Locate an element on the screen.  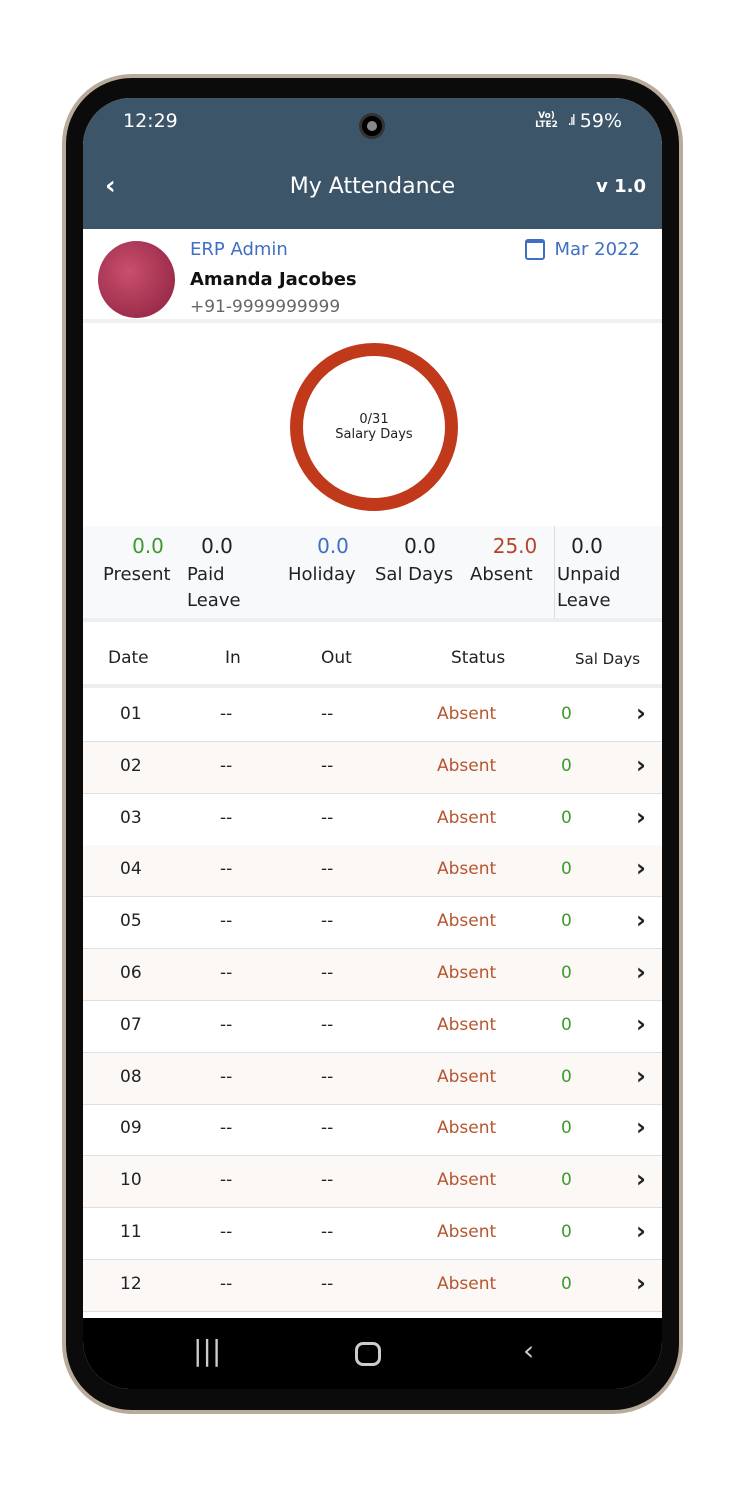
table-row: 05 -- -- Absent 0 › is located at coordinates (372, 923).